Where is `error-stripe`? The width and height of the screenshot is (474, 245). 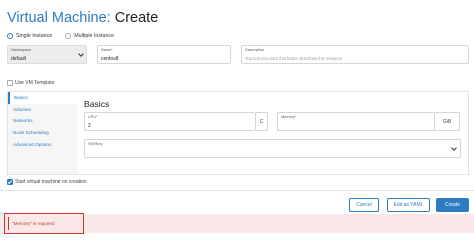 error-stripe is located at coordinates (9, 223).